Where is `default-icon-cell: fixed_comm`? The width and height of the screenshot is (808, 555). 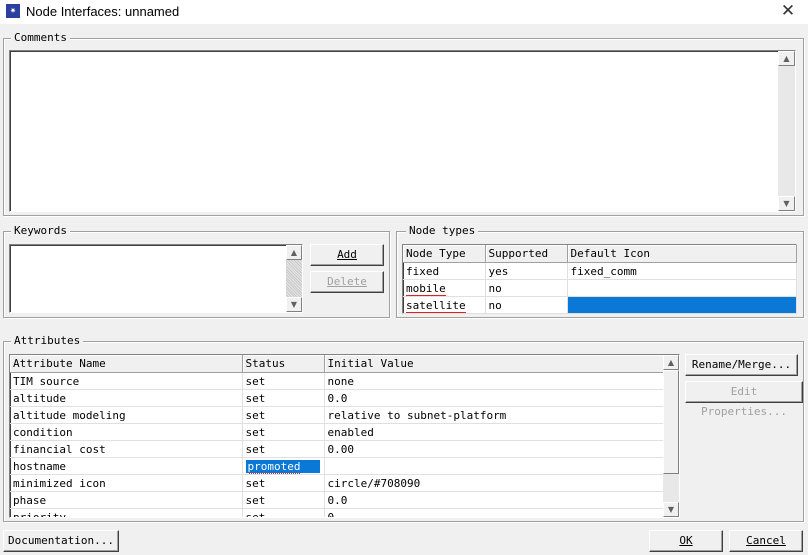
default-icon-cell: fixed_comm is located at coordinates (682, 271).